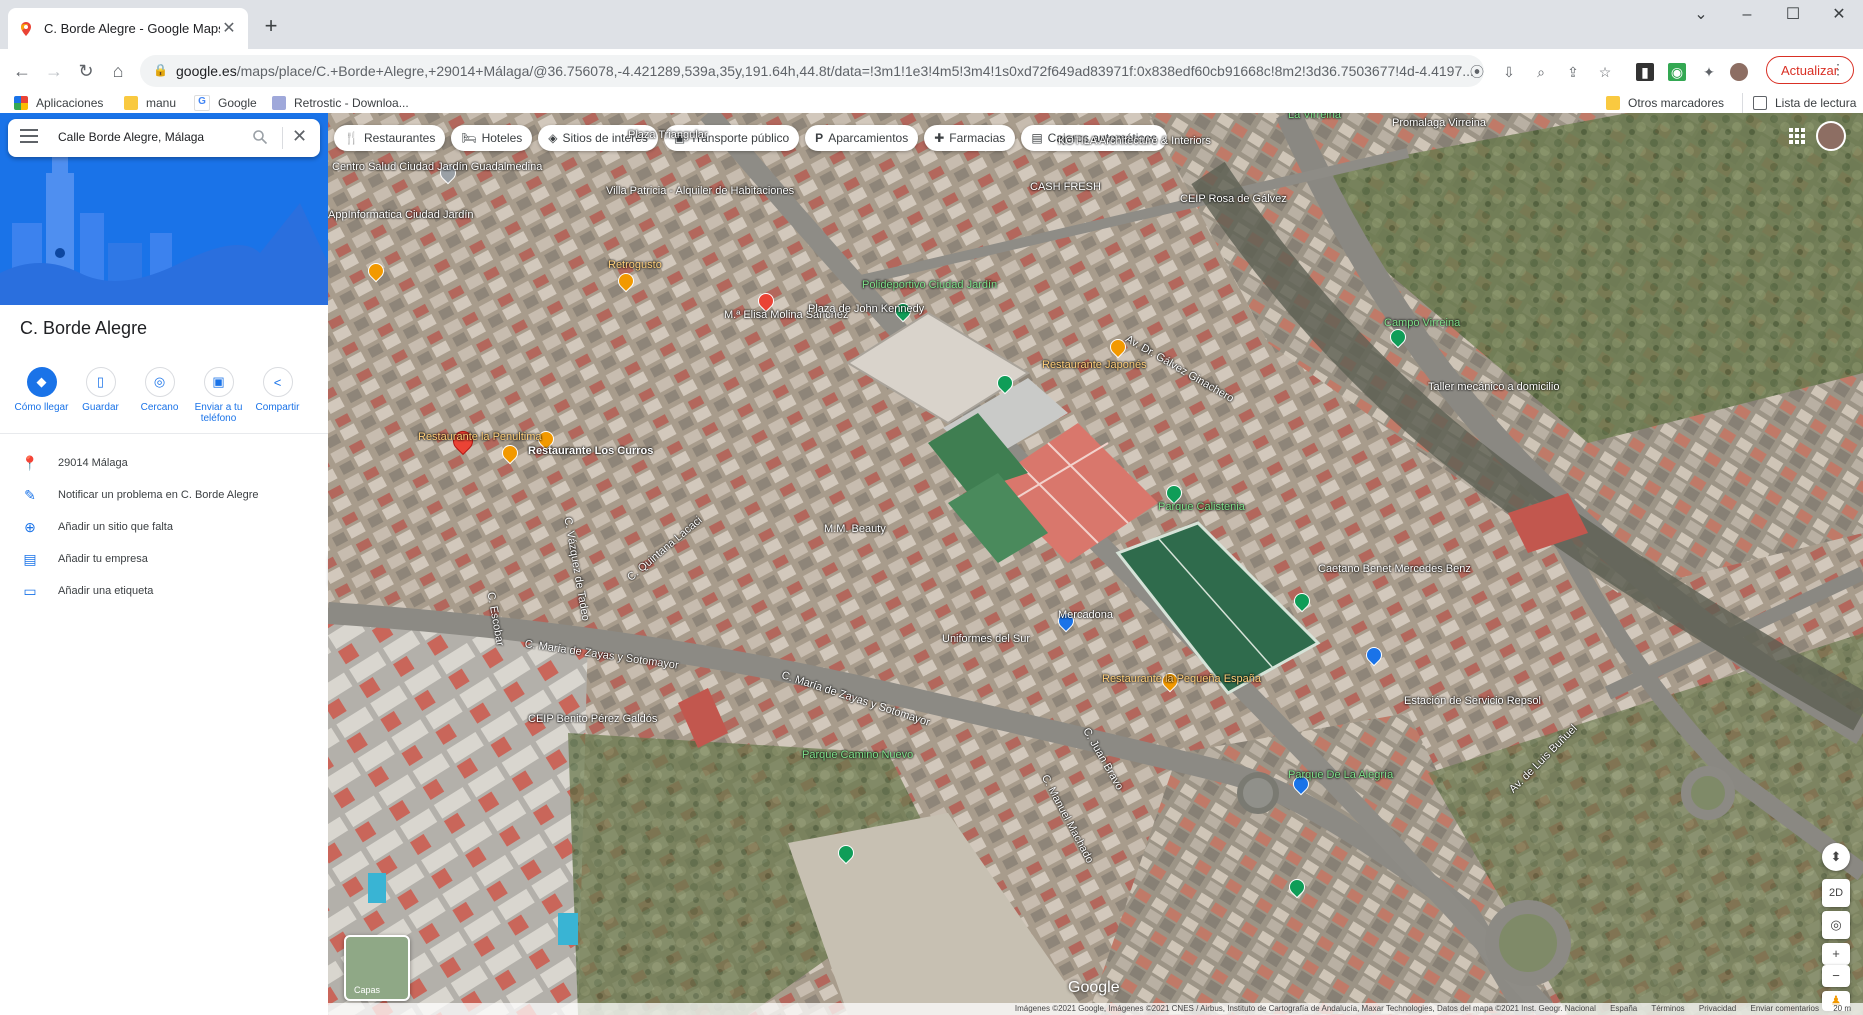 This screenshot has height=1015, width=1863. I want to click on map-label: Restaurante Japonés, so click(1094, 365).